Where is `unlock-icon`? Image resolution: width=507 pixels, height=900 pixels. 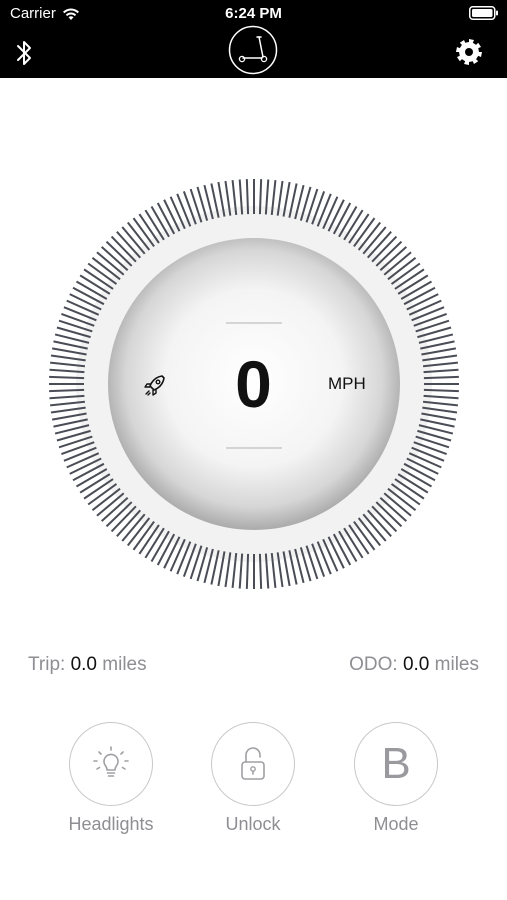 unlock-icon is located at coordinates (253, 763).